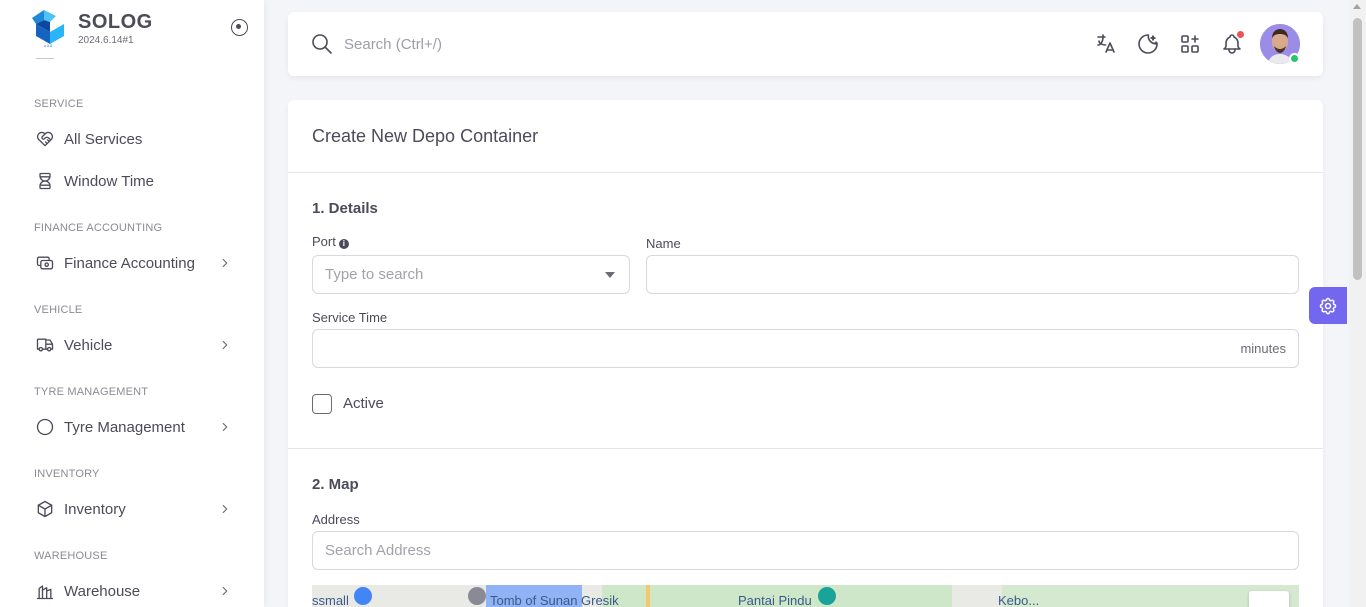 This screenshot has height=607, width=1366. I want to click on name-input, so click(972, 274).